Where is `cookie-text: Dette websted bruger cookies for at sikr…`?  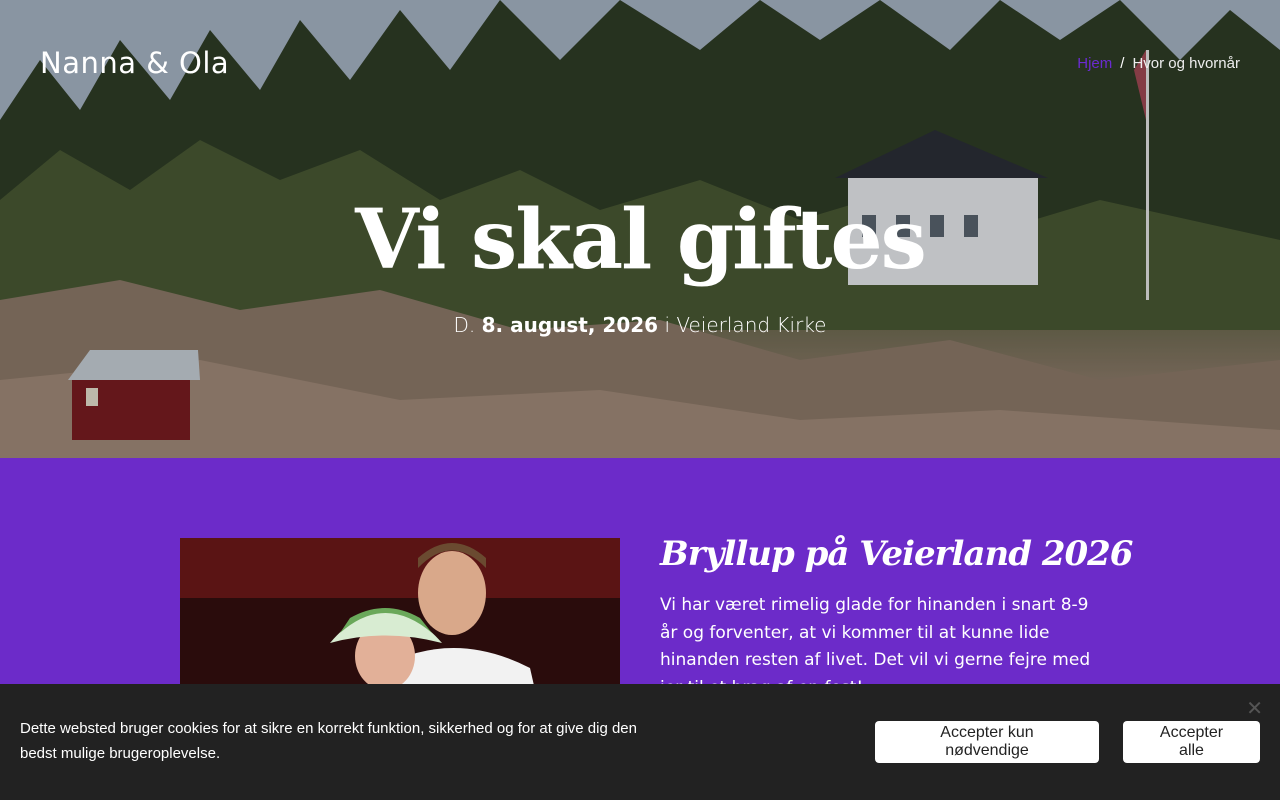
cookie-text: Dette websted bruger cookies for at sikr… is located at coordinates (328, 741).